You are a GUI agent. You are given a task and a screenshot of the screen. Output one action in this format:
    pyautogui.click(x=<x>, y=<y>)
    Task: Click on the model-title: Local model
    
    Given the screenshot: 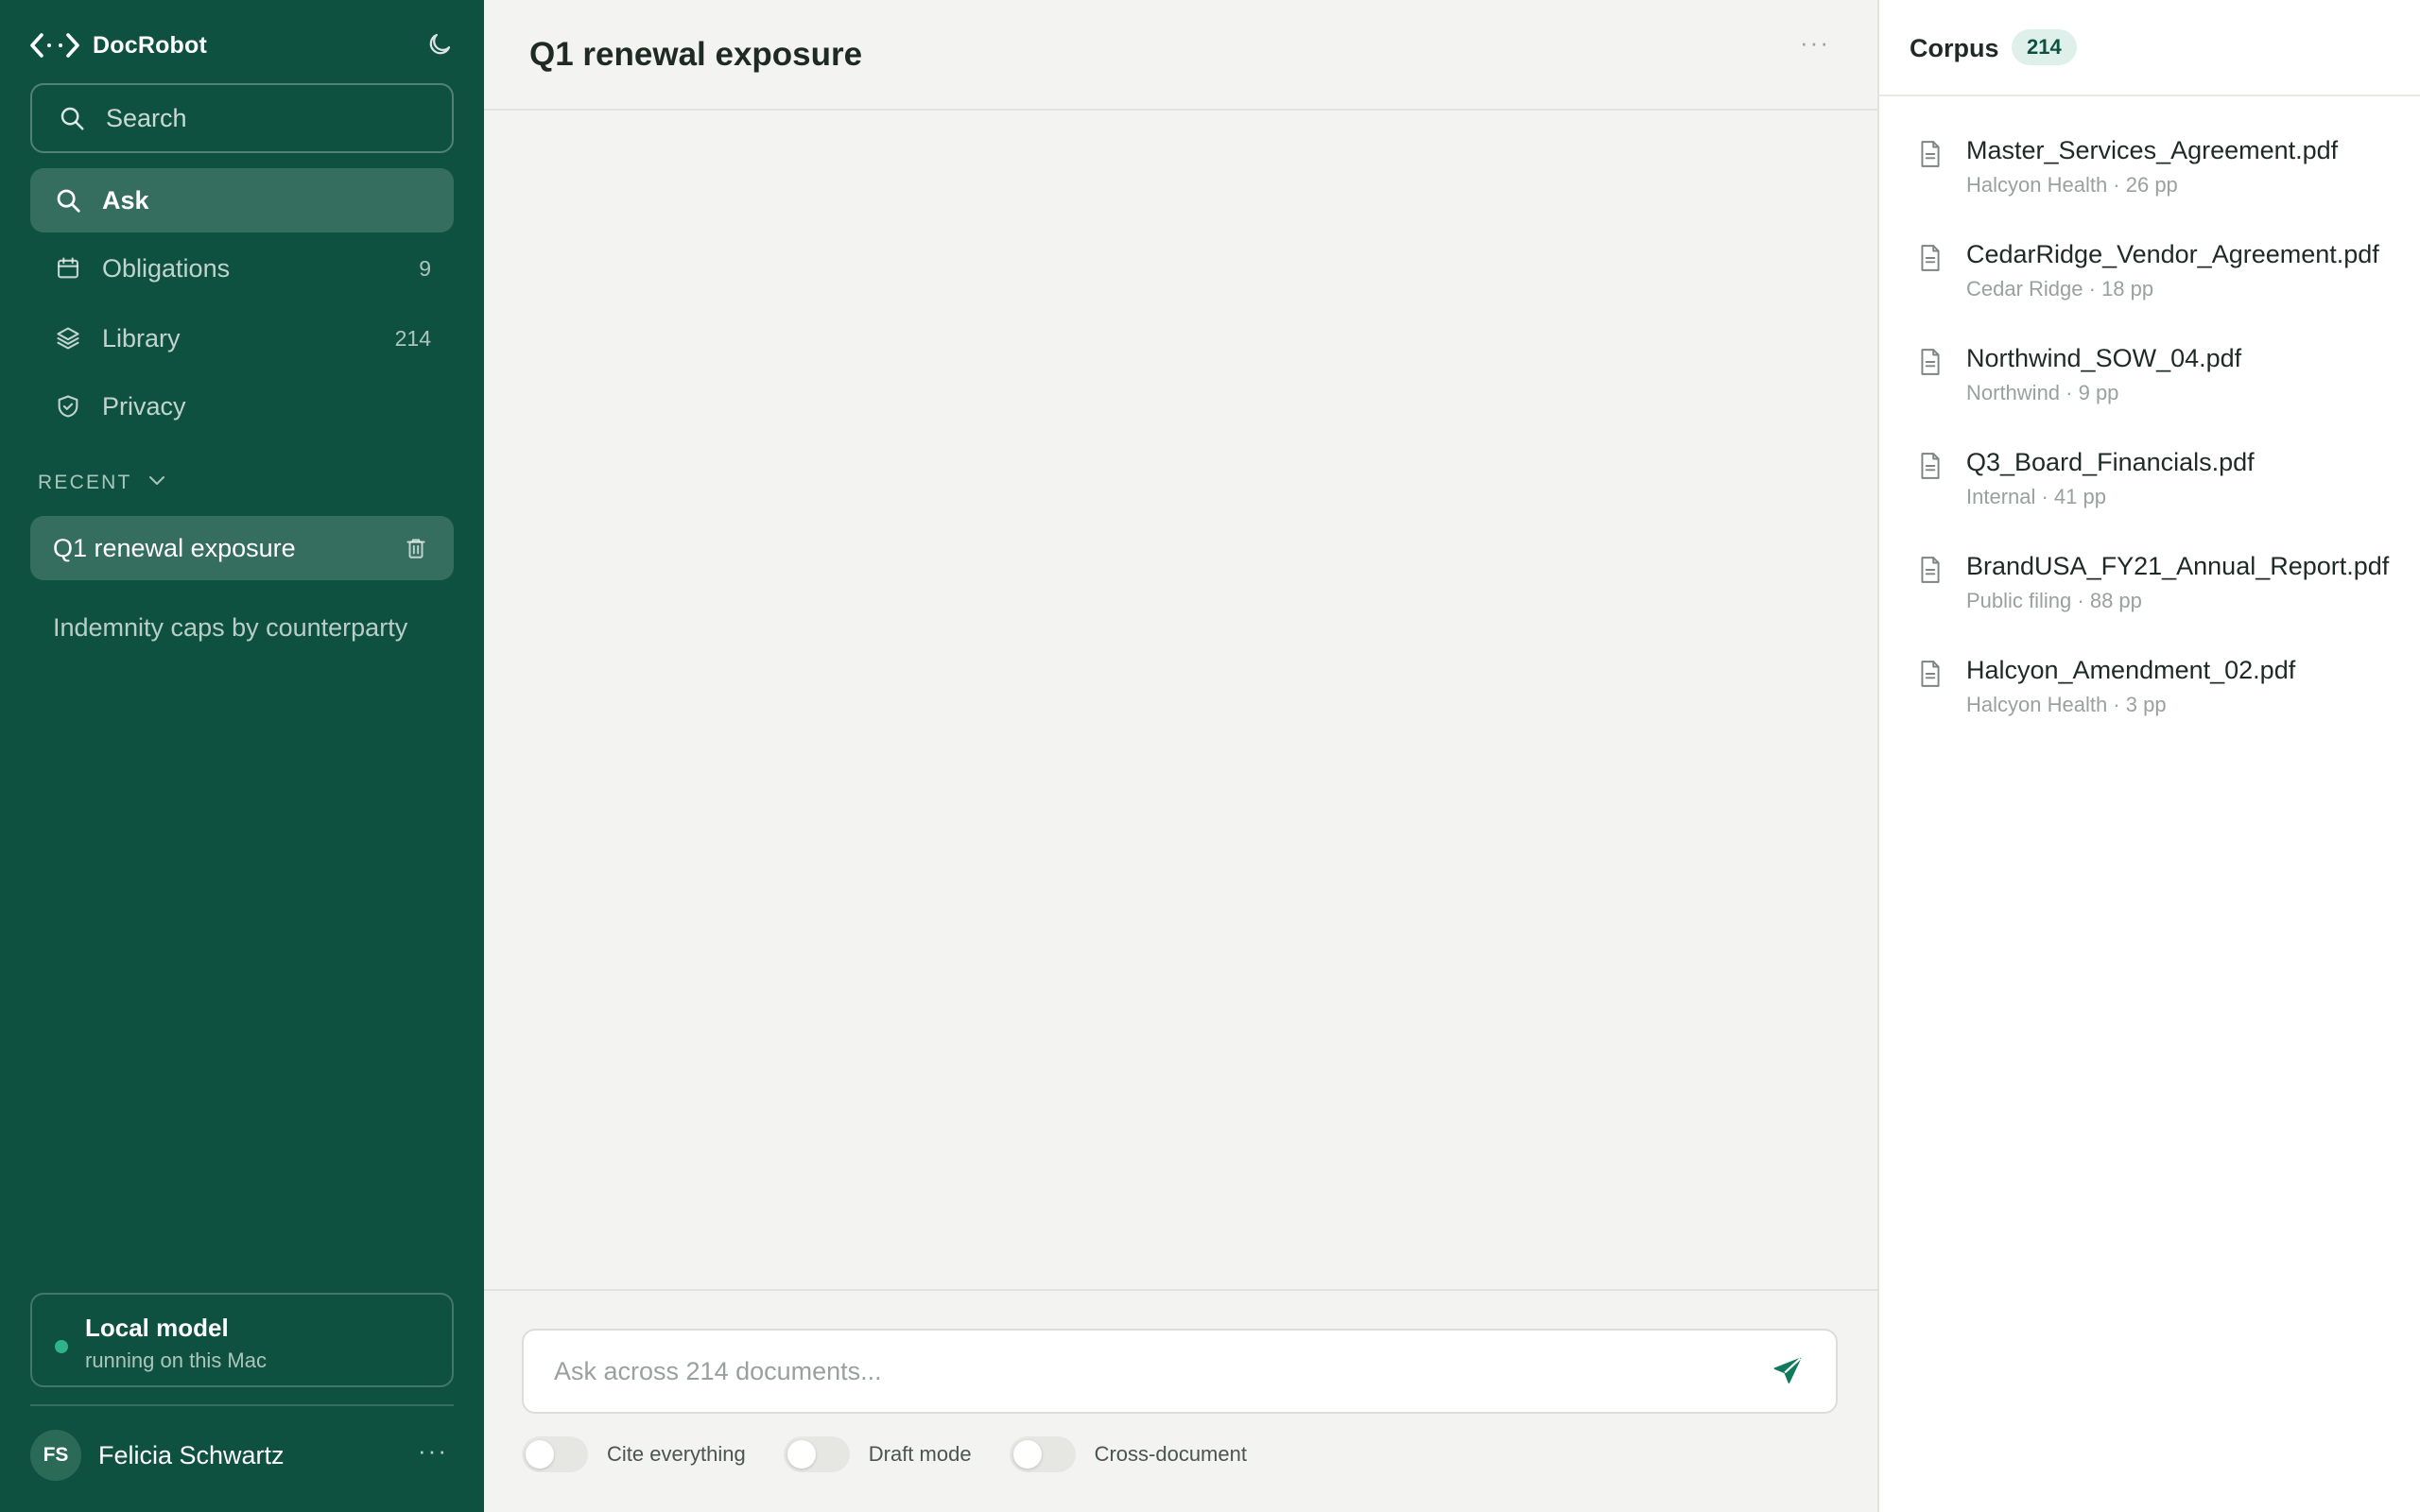 What is the action you would take?
    pyautogui.click(x=157, y=1328)
    